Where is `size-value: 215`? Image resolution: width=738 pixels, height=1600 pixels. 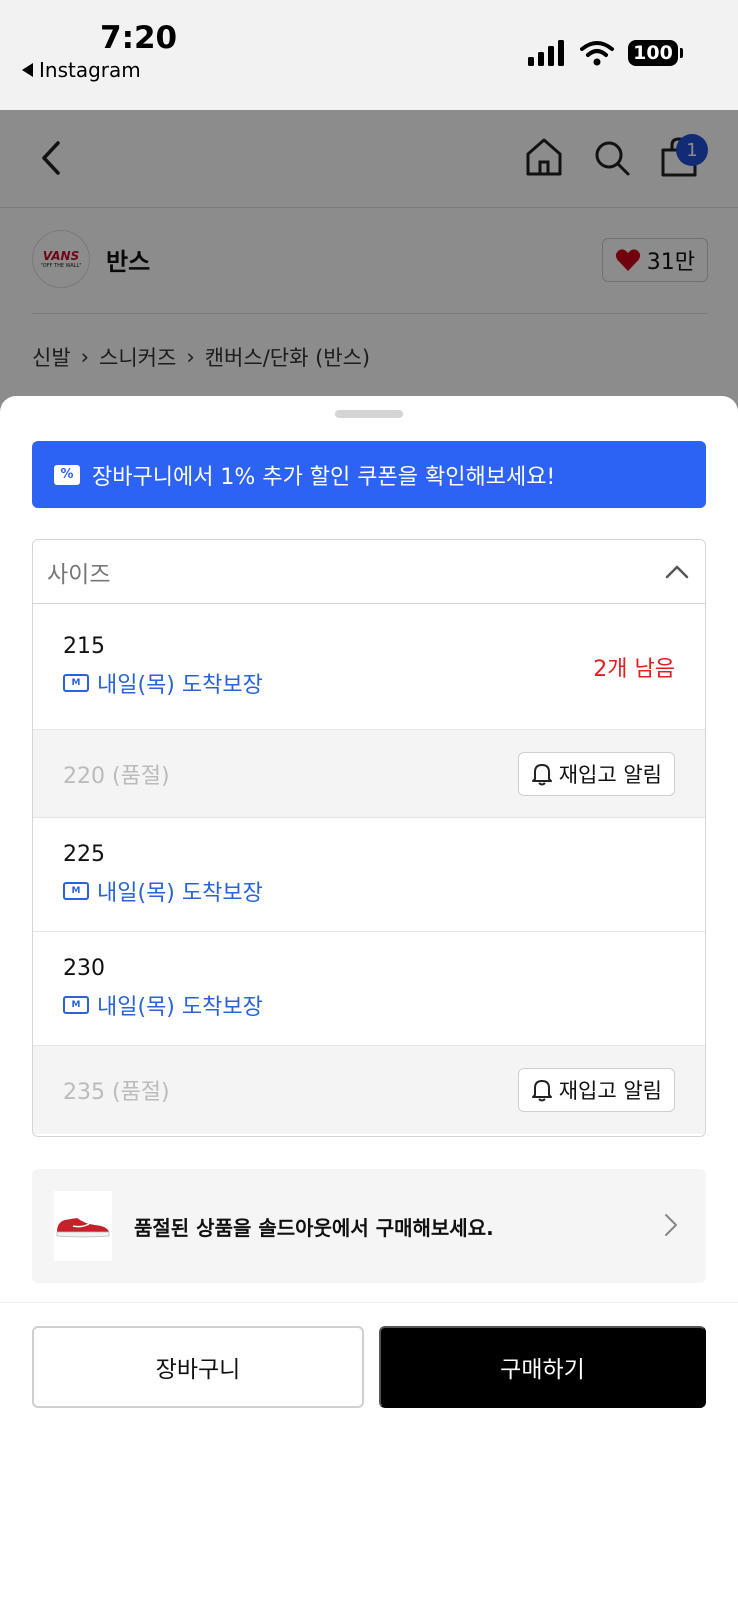 size-value: 215 is located at coordinates (84, 646).